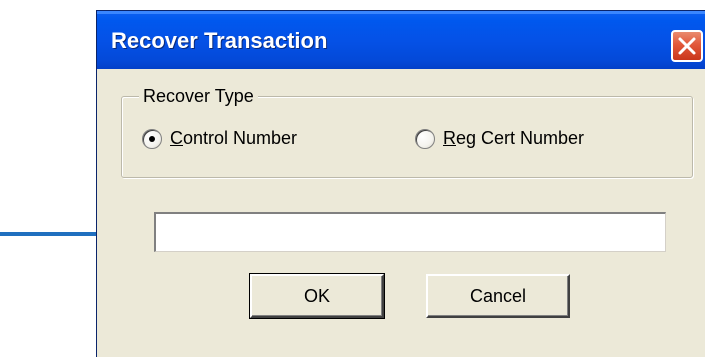 This screenshot has height=357, width=705. I want to click on dialog-title: Recover Transaction, so click(219, 40).